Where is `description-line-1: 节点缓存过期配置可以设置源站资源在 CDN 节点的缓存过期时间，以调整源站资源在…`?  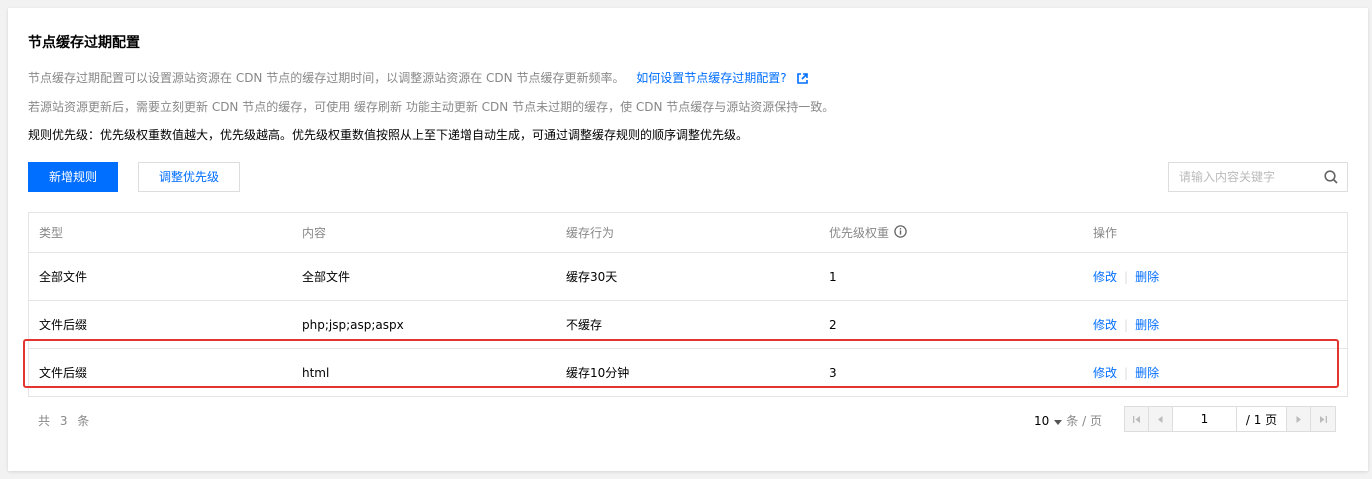 description-line-1: 节点缓存过期配置可以设置源站资源在 CDN 节点的缓存过期时间，以调整源站资源在… is located at coordinates (418, 78).